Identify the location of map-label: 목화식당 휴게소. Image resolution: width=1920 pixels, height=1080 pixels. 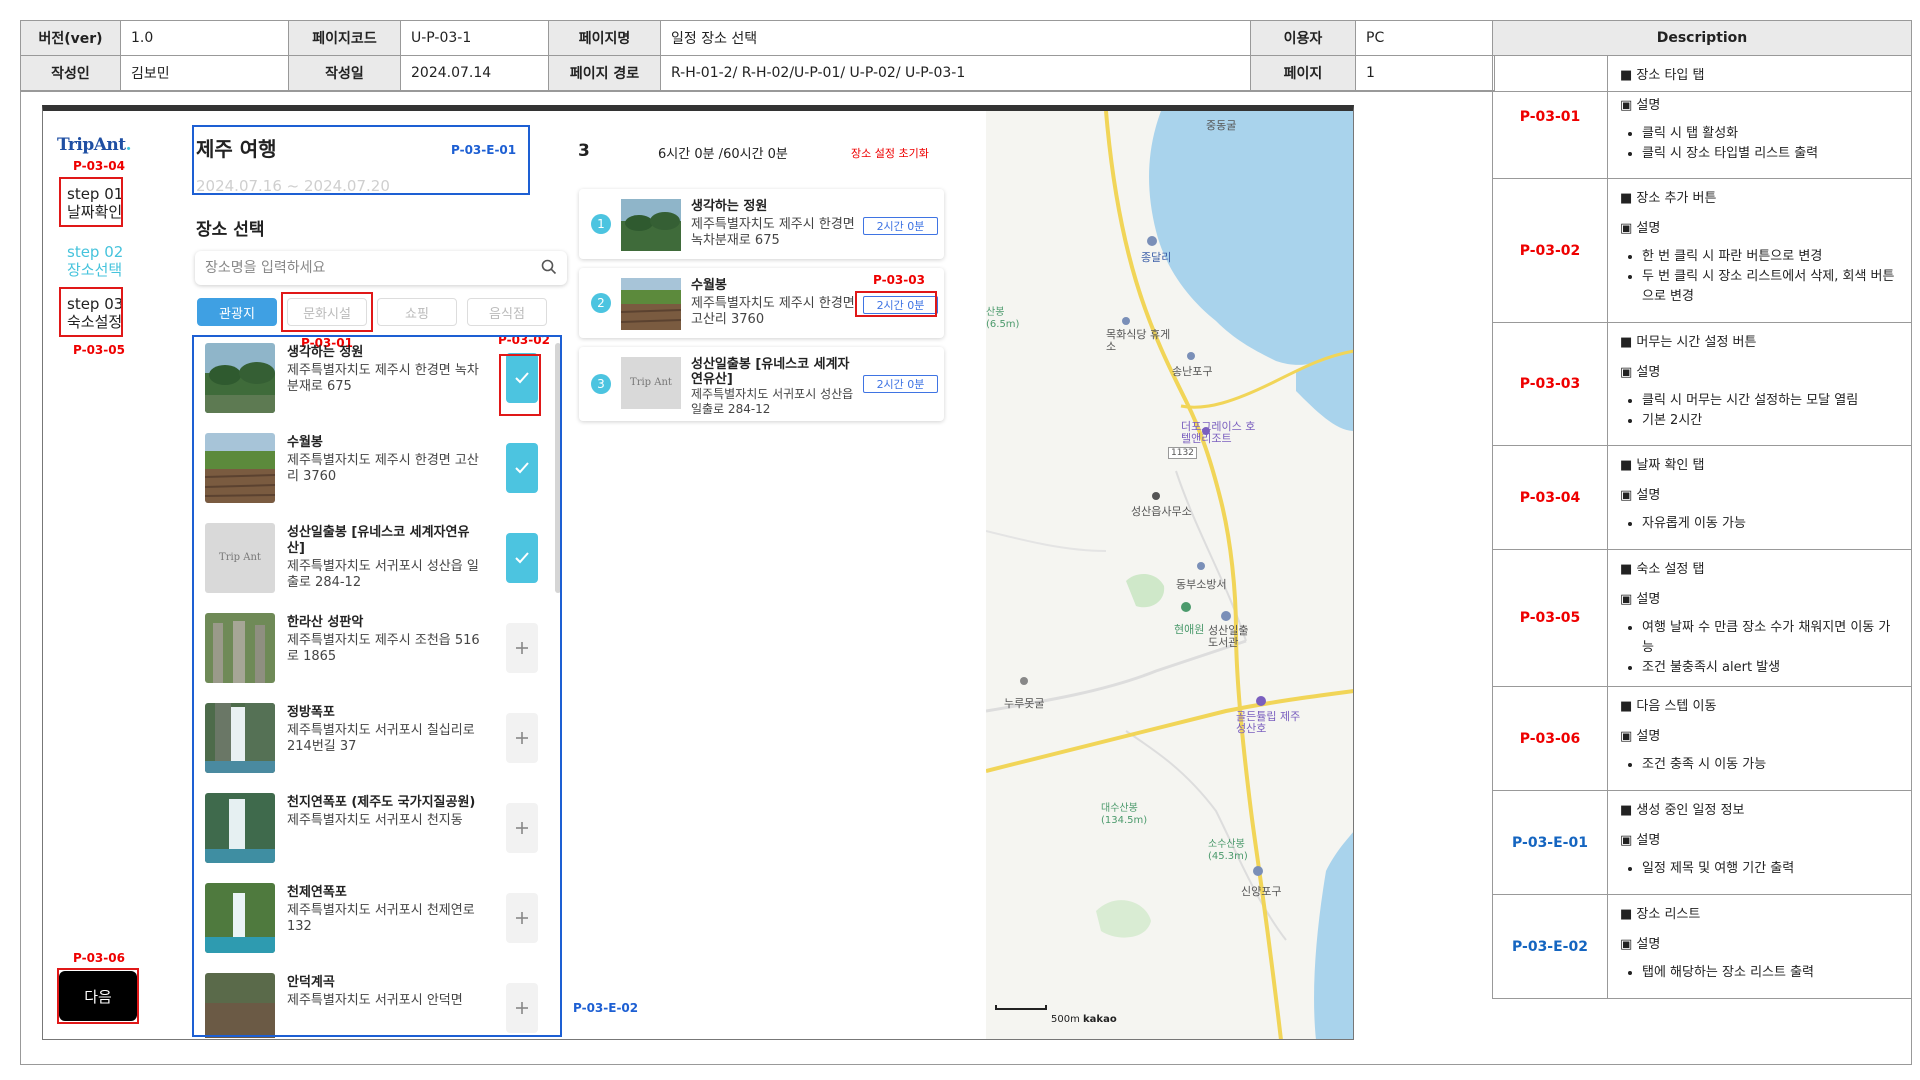
(1138, 340).